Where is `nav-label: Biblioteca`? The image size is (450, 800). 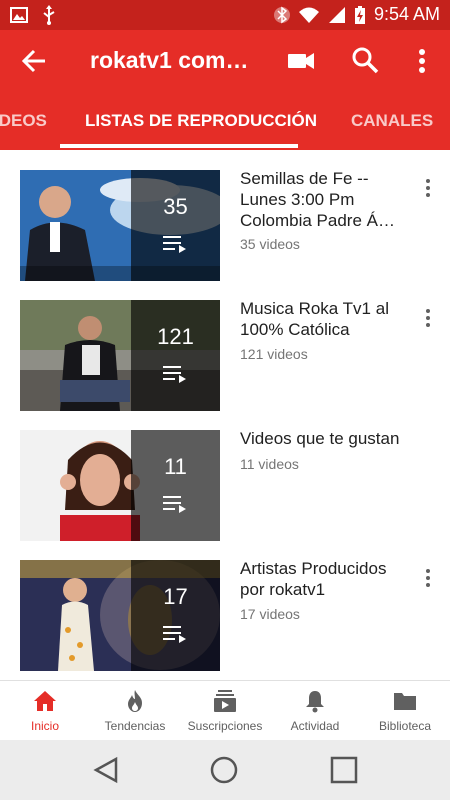
nav-label: Biblioteca is located at coordinates (405, 726).